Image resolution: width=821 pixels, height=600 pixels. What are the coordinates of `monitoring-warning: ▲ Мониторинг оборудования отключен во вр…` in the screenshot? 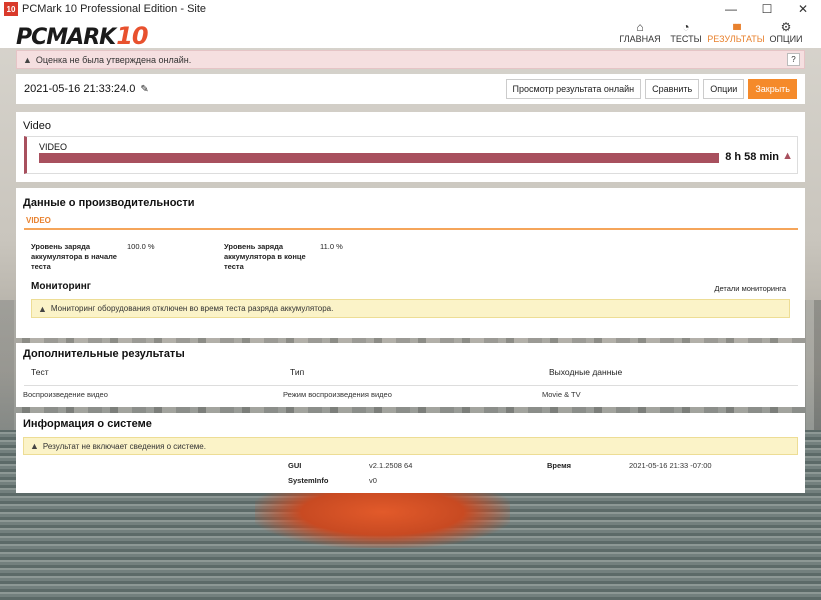 It's located at (410, 308).